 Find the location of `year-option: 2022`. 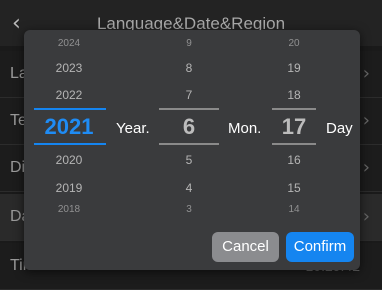

year-option: 2022 is located at coordinates (69, 95).